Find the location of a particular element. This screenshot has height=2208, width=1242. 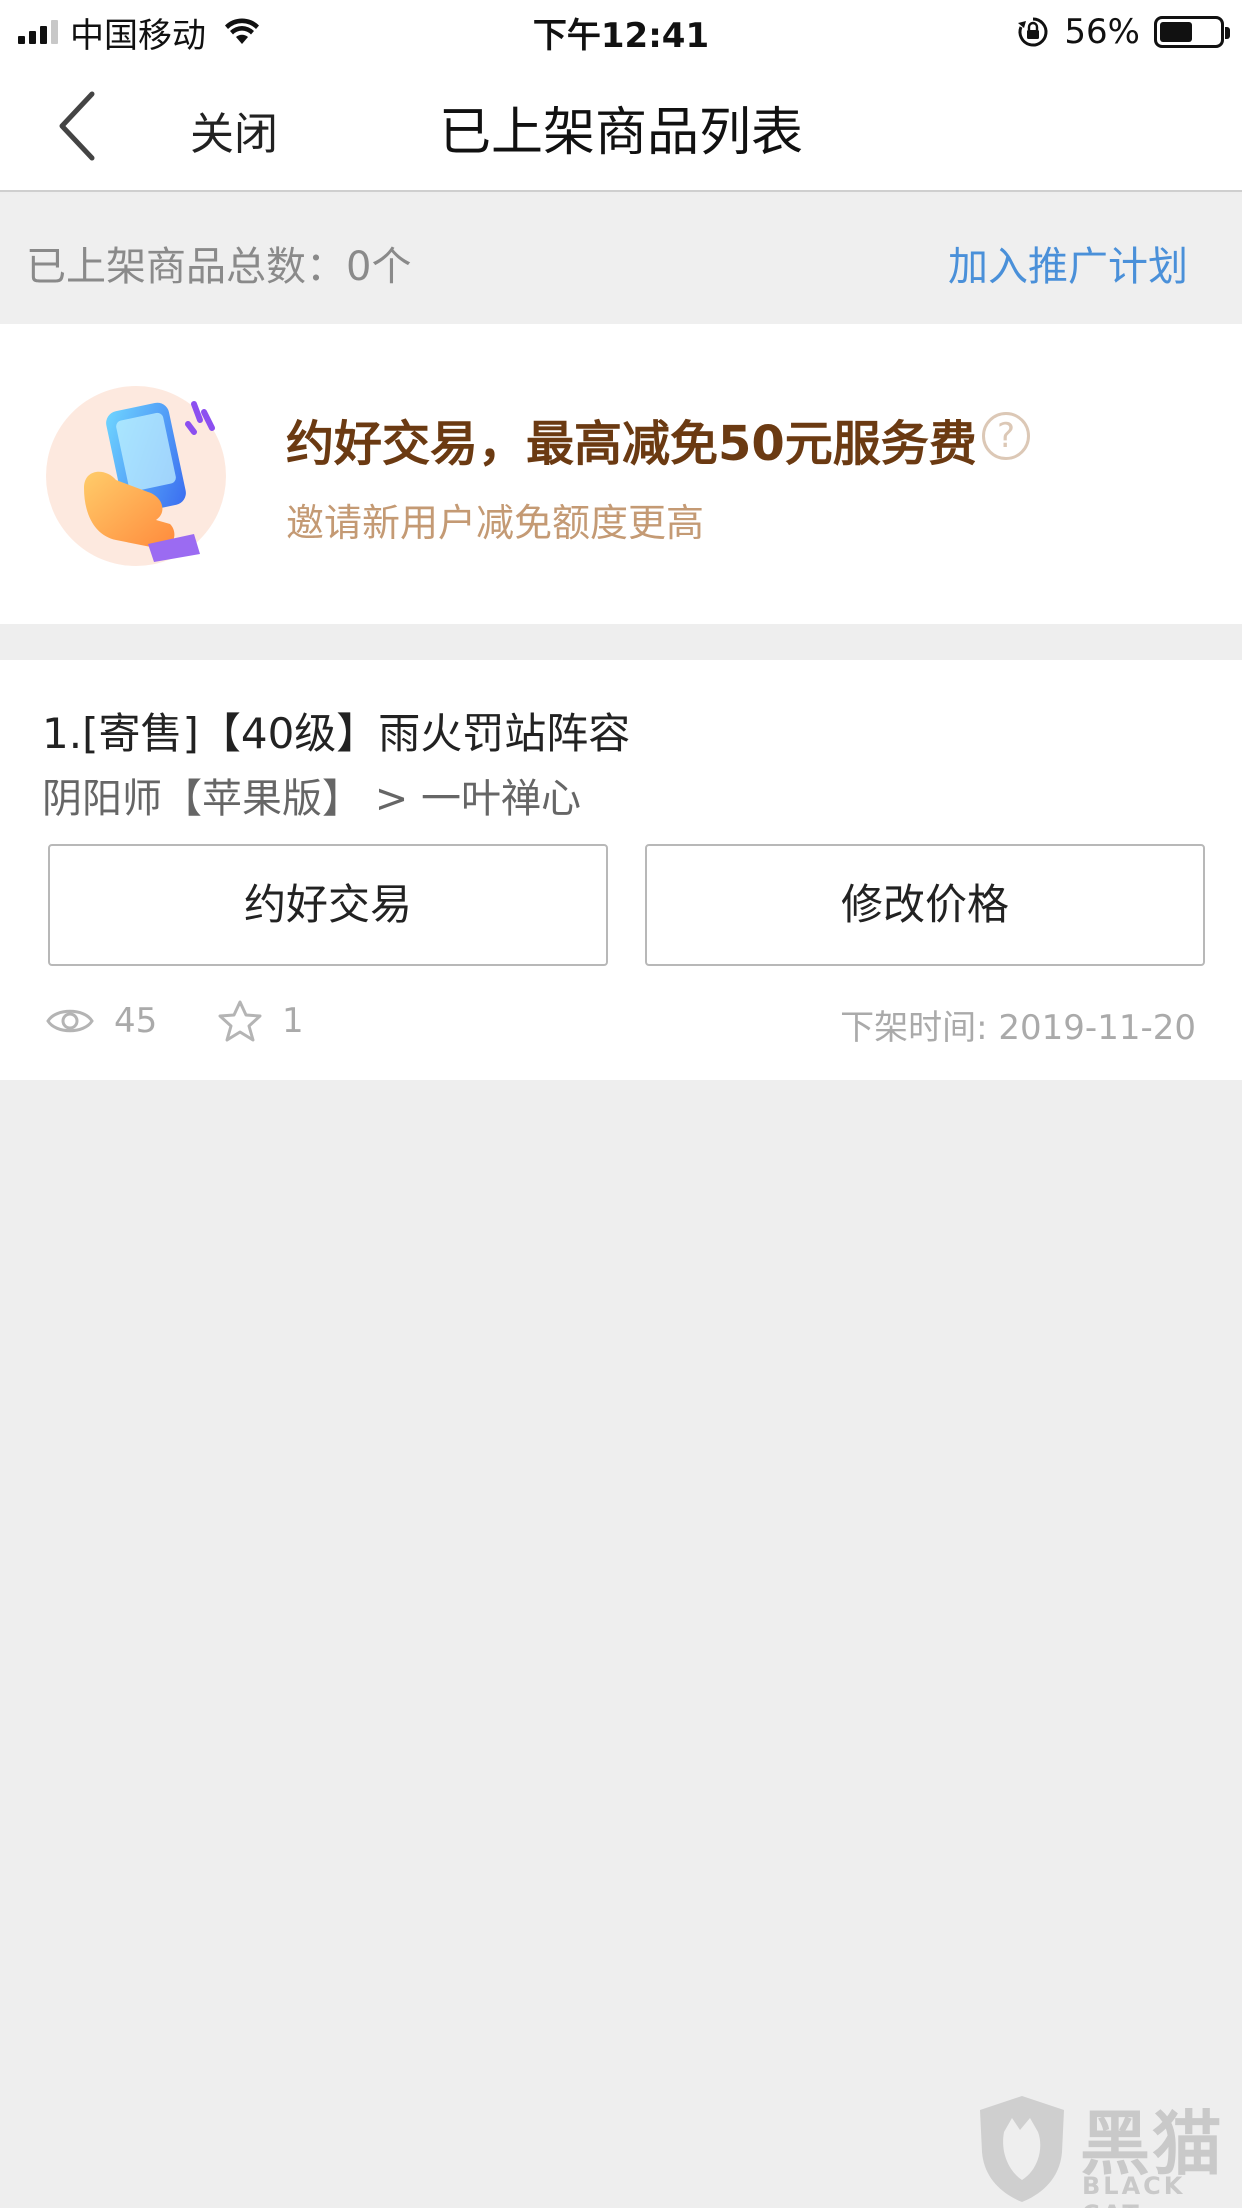

edit-price-button: 修改价格 is located at coordinates (925, 905).